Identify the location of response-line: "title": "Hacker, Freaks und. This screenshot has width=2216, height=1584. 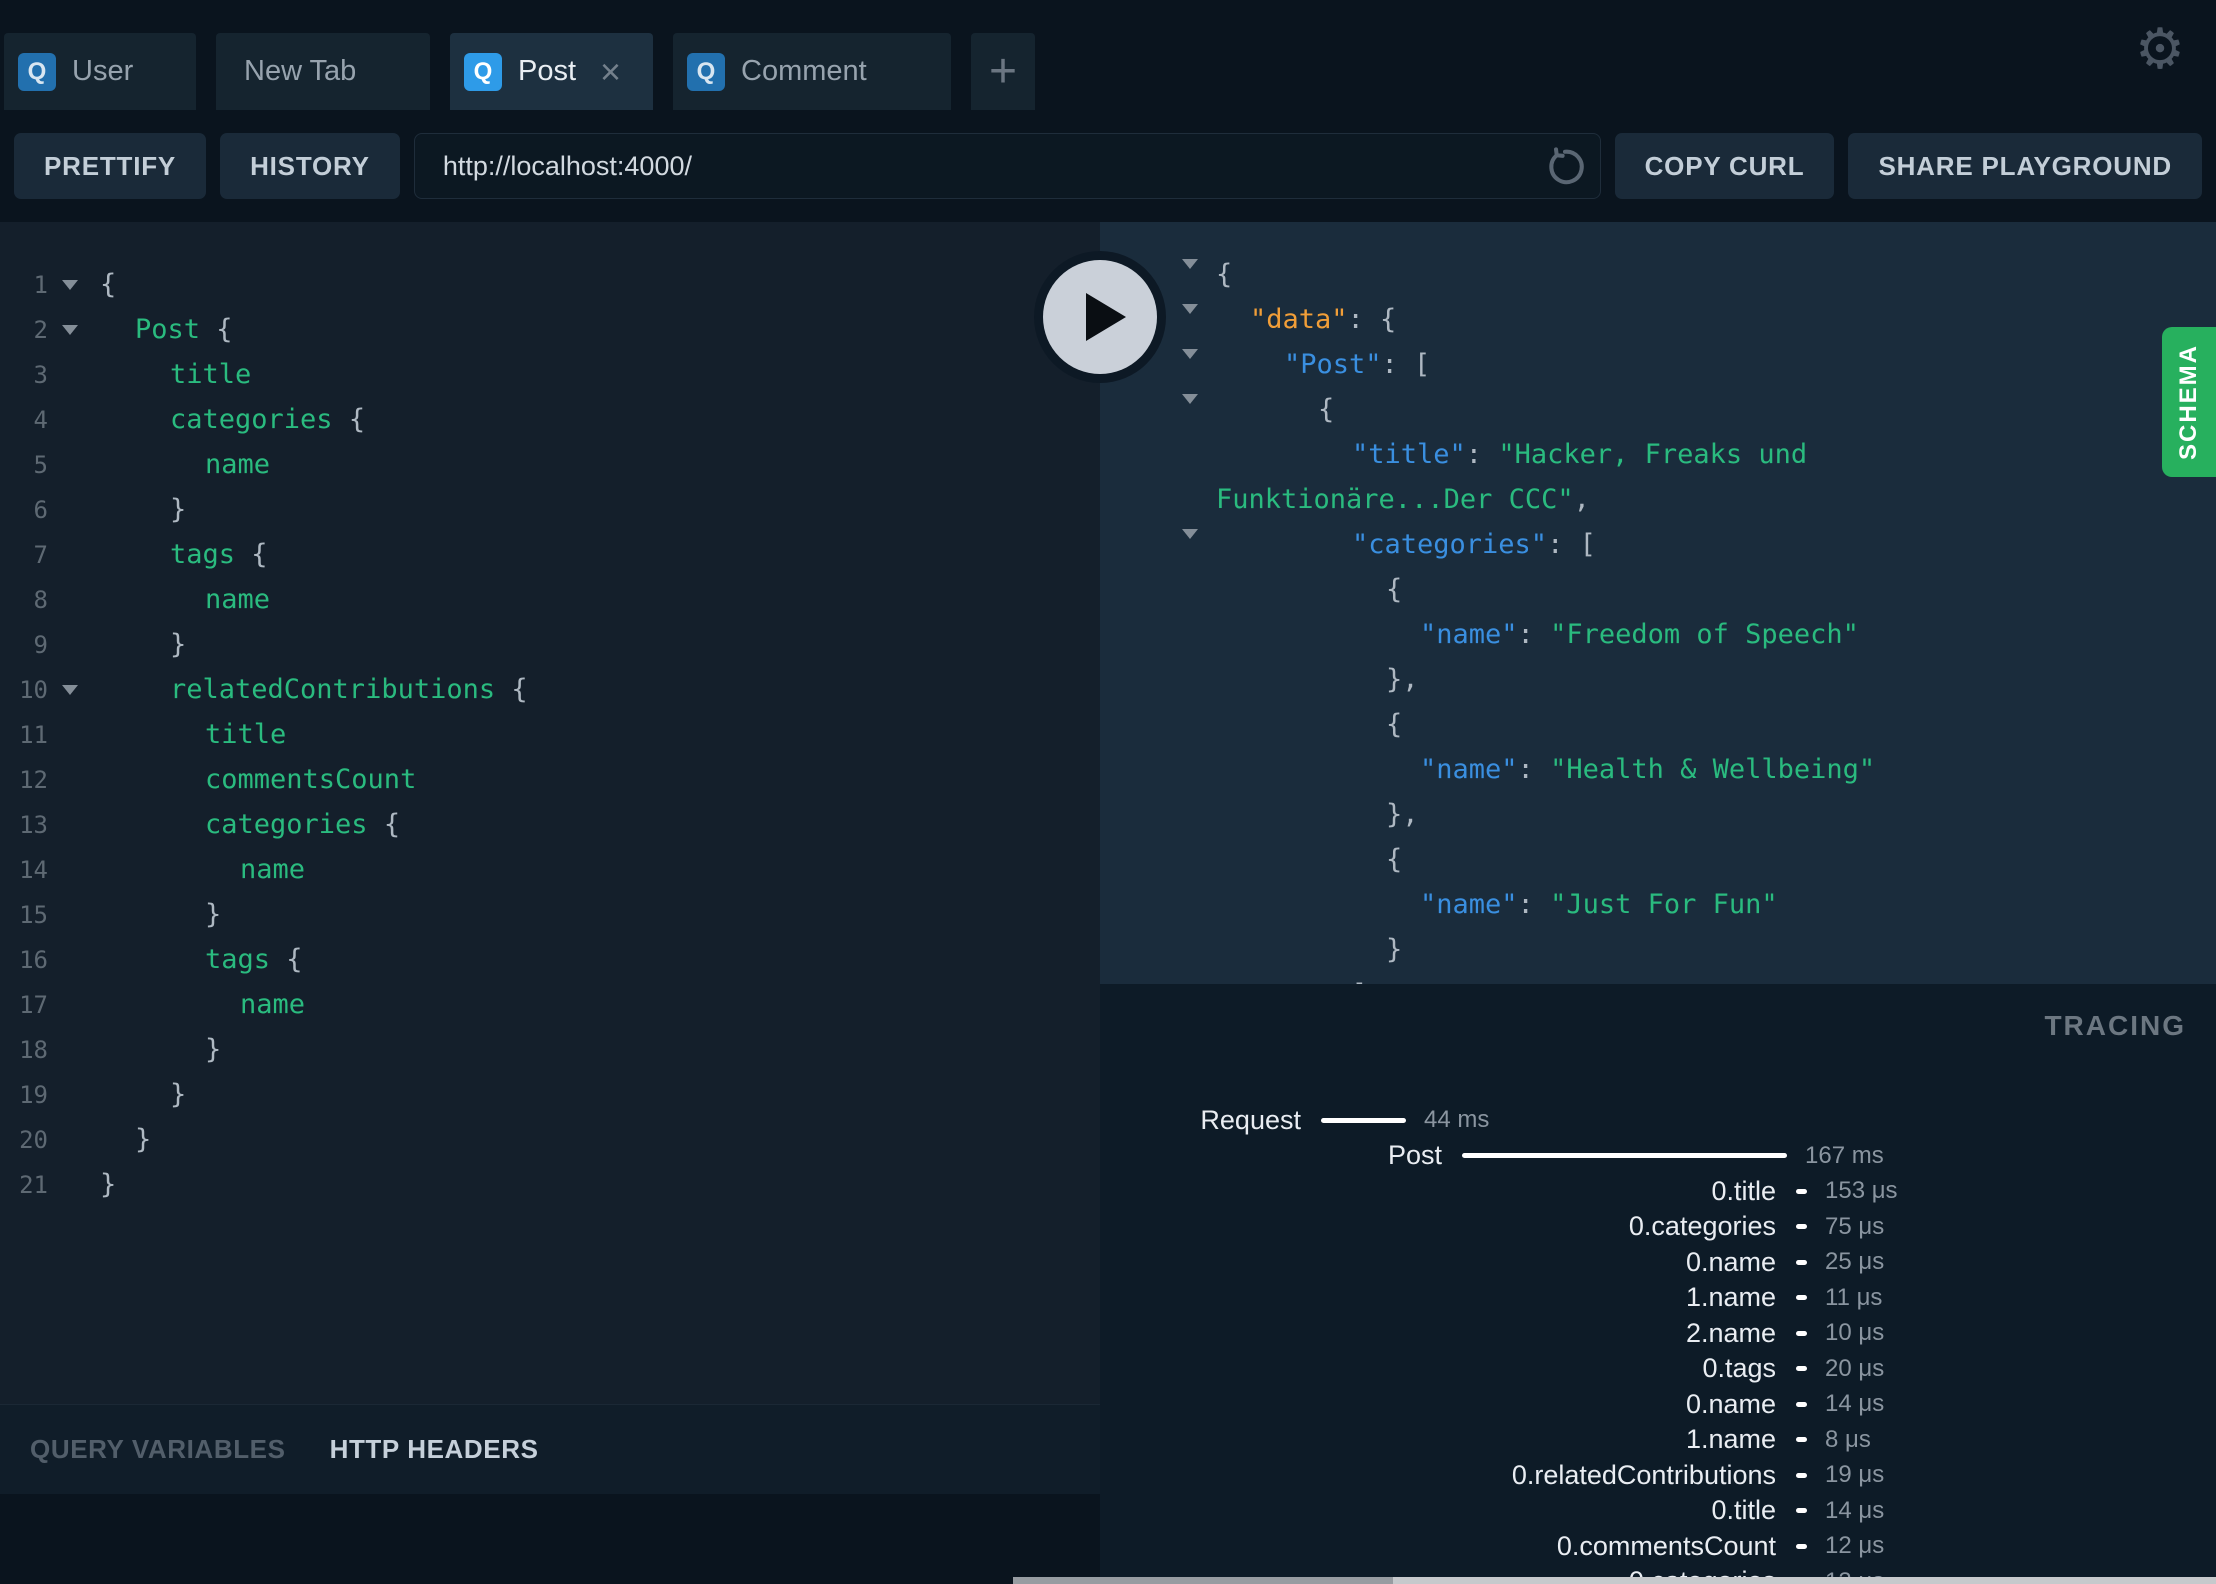
(1658, 454).